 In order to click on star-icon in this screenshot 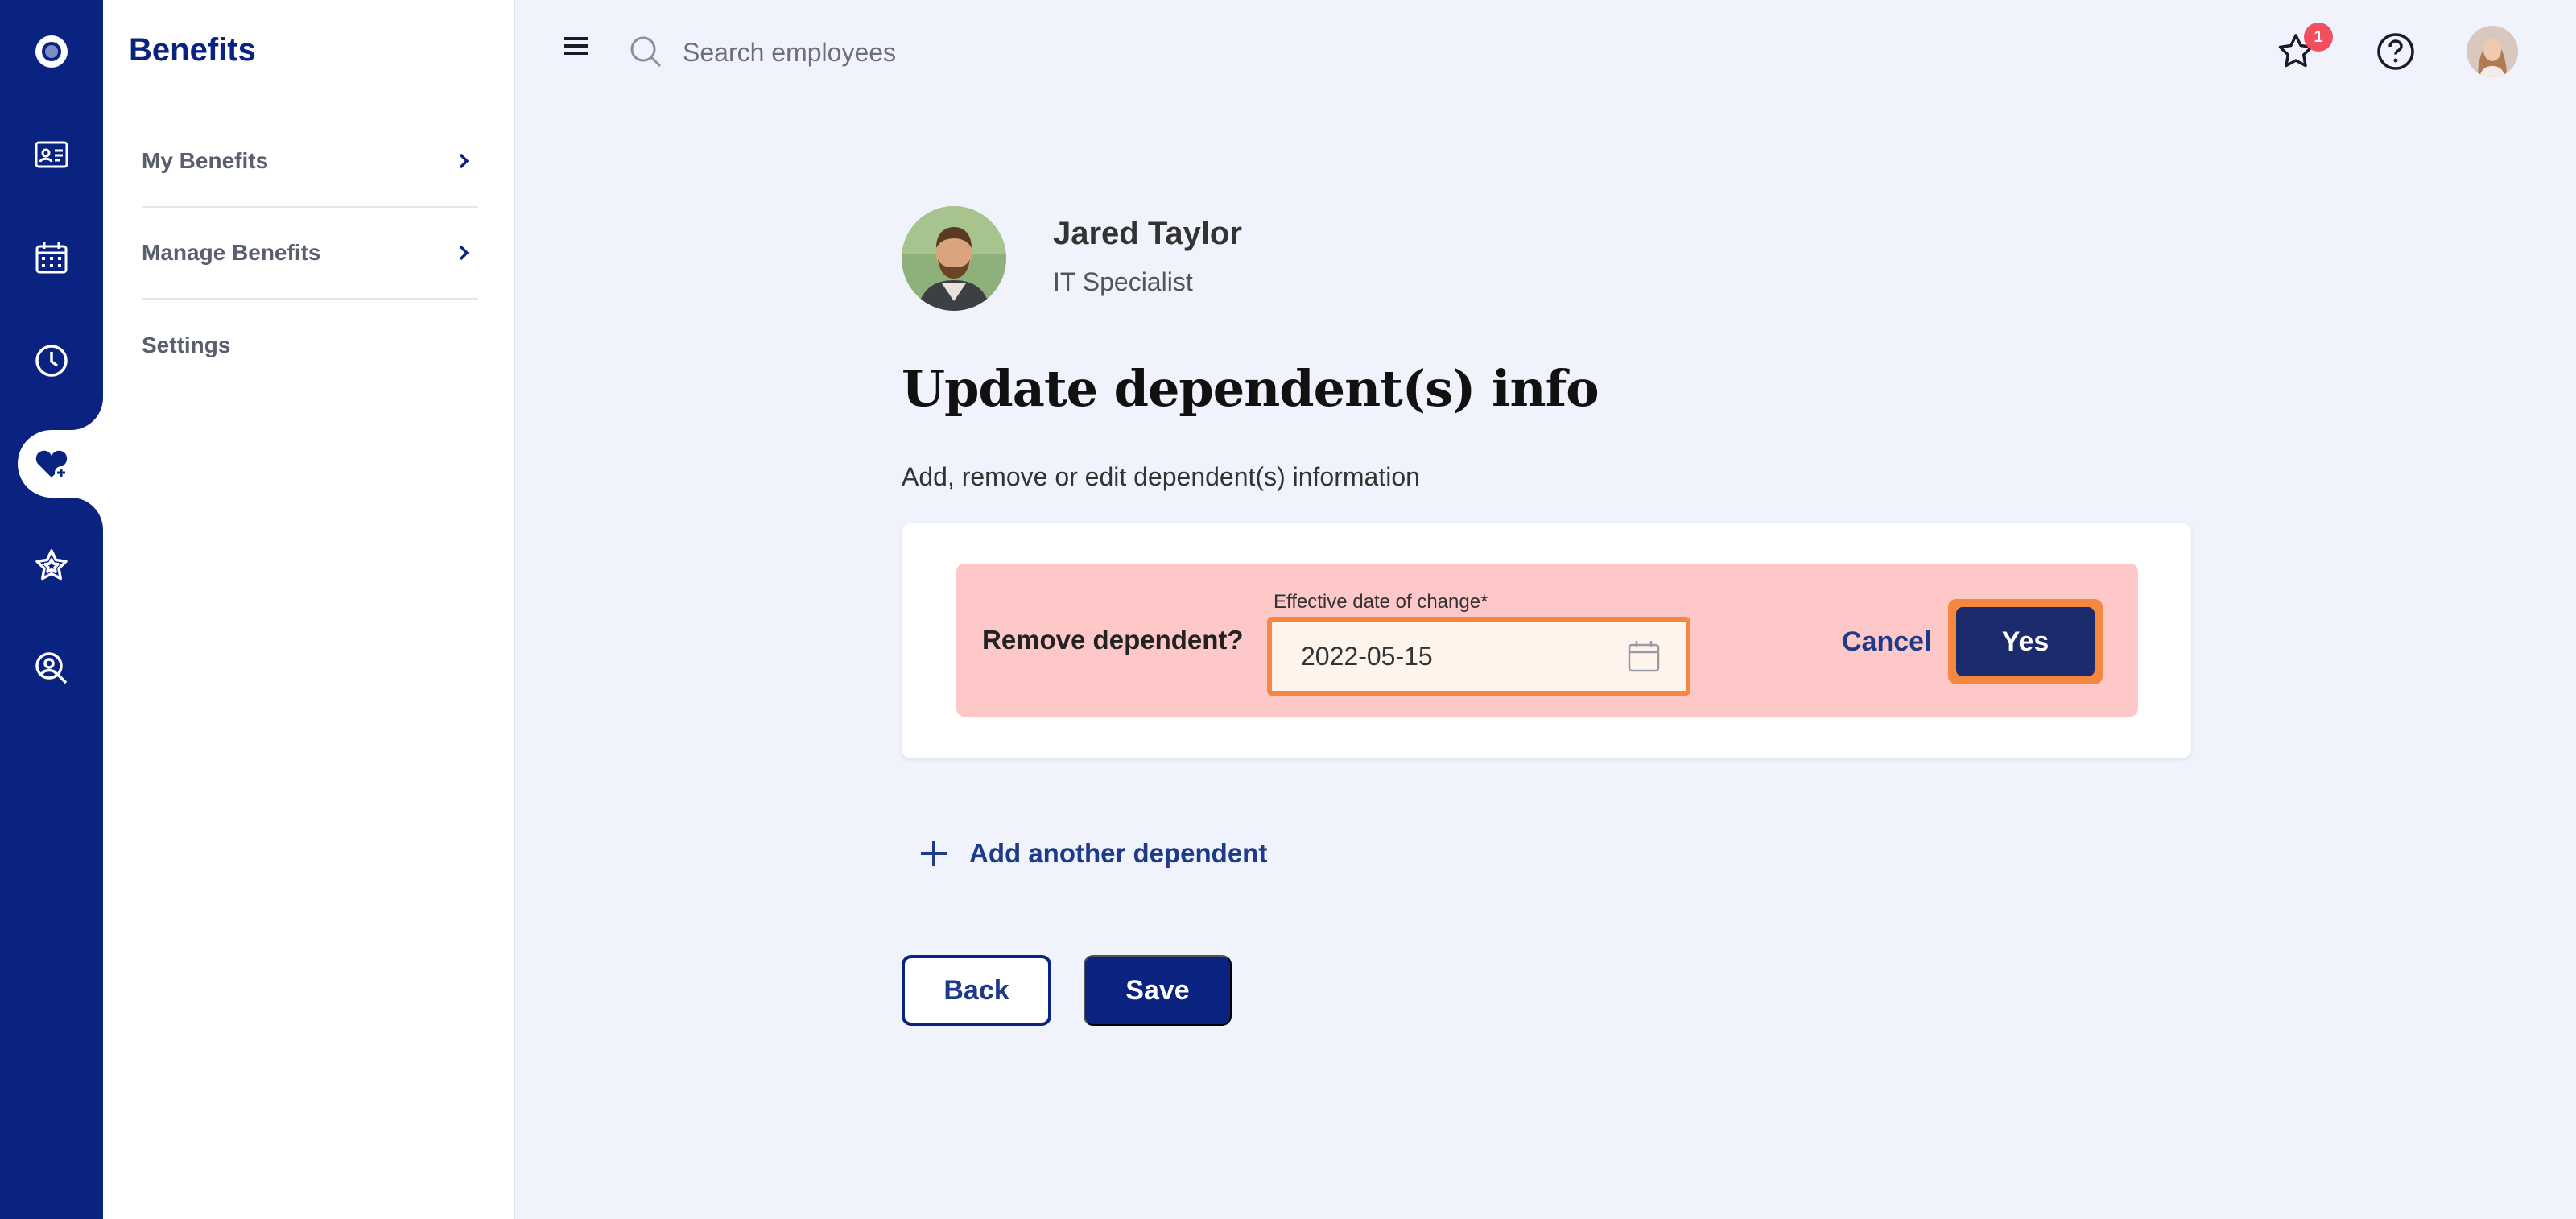, I will do `click(51, 565)`.